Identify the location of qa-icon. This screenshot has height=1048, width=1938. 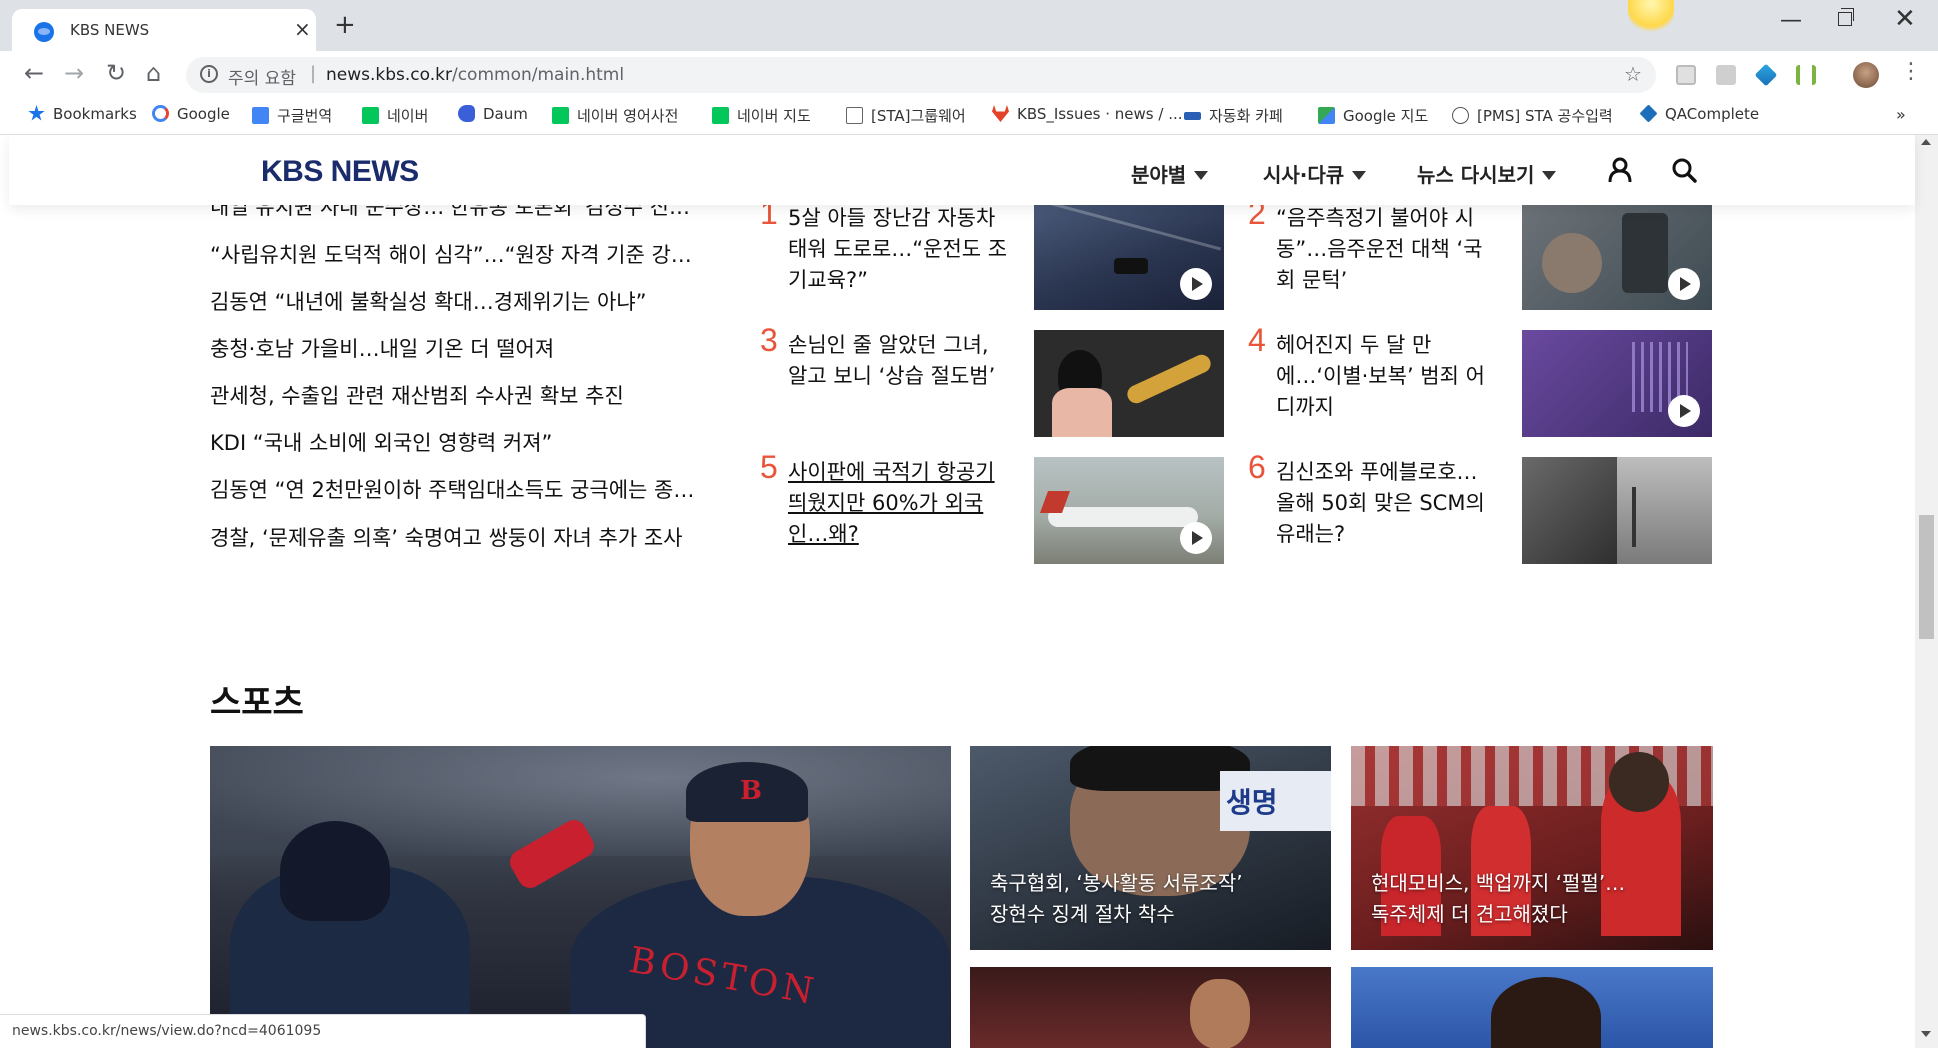
(1648, 113).